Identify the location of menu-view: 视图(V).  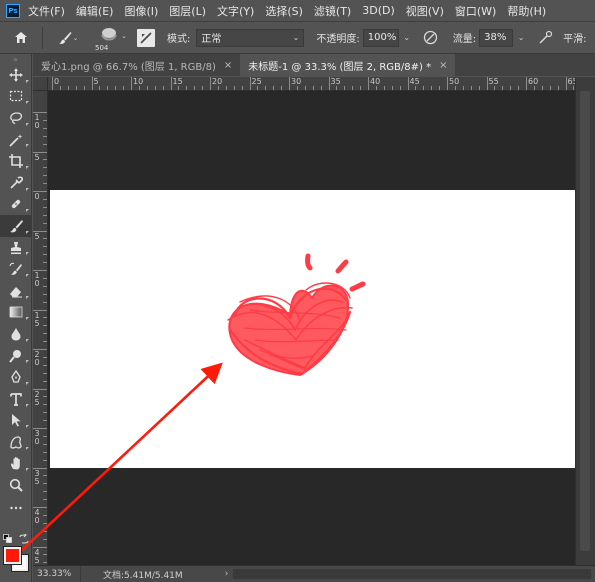
(425, 11).